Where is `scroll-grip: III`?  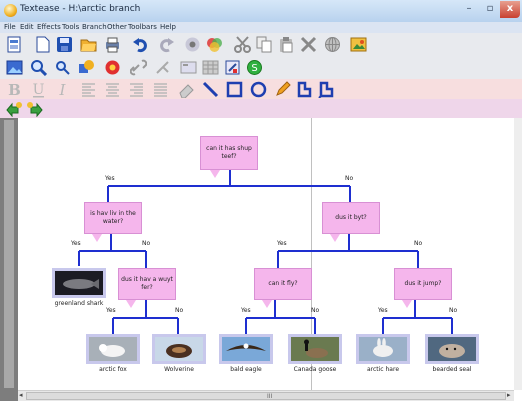 scroll-grip: III is located at coordinates (270, 396).